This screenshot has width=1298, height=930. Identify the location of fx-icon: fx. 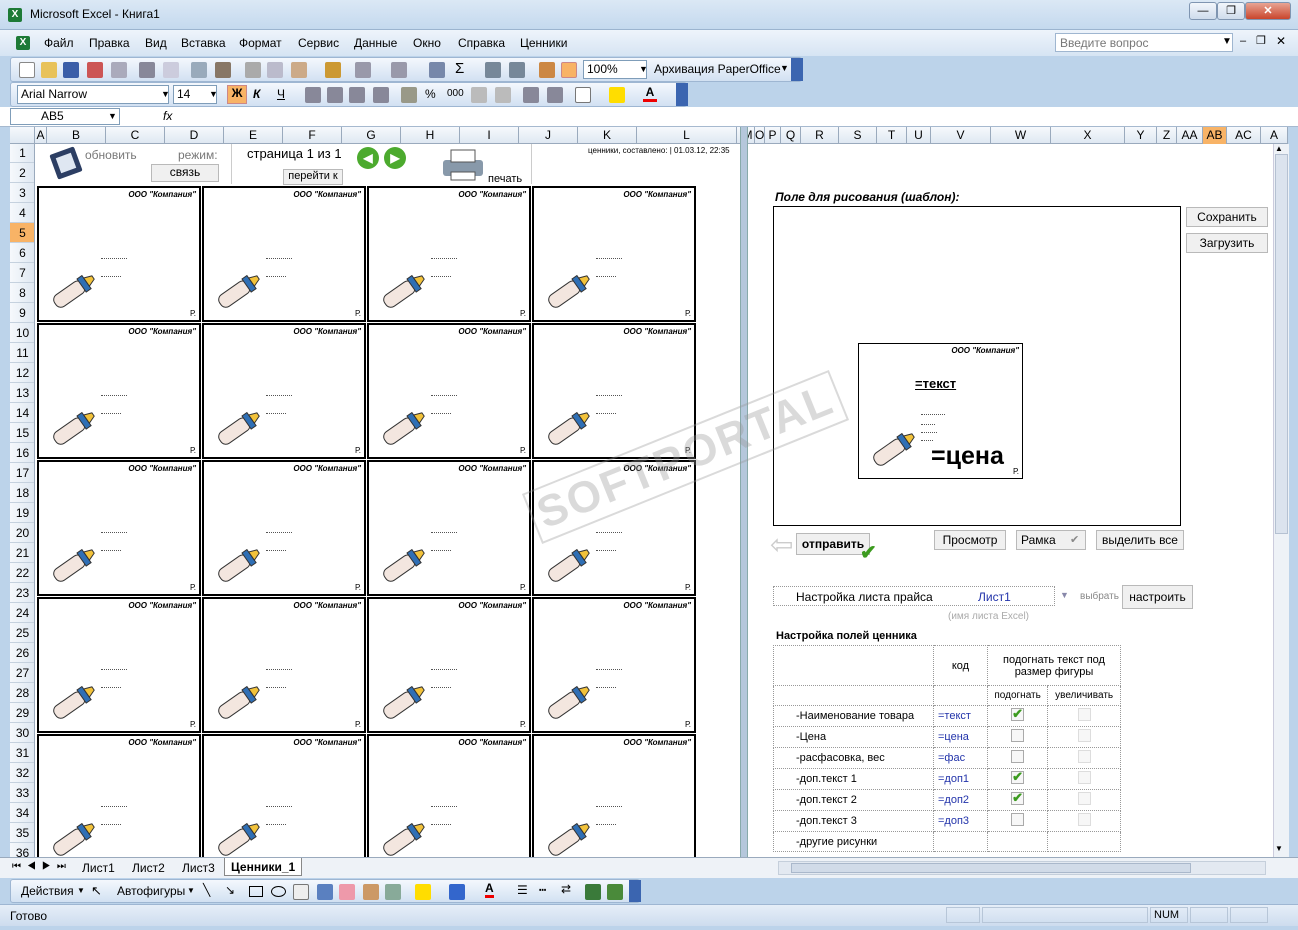
(167, 116).